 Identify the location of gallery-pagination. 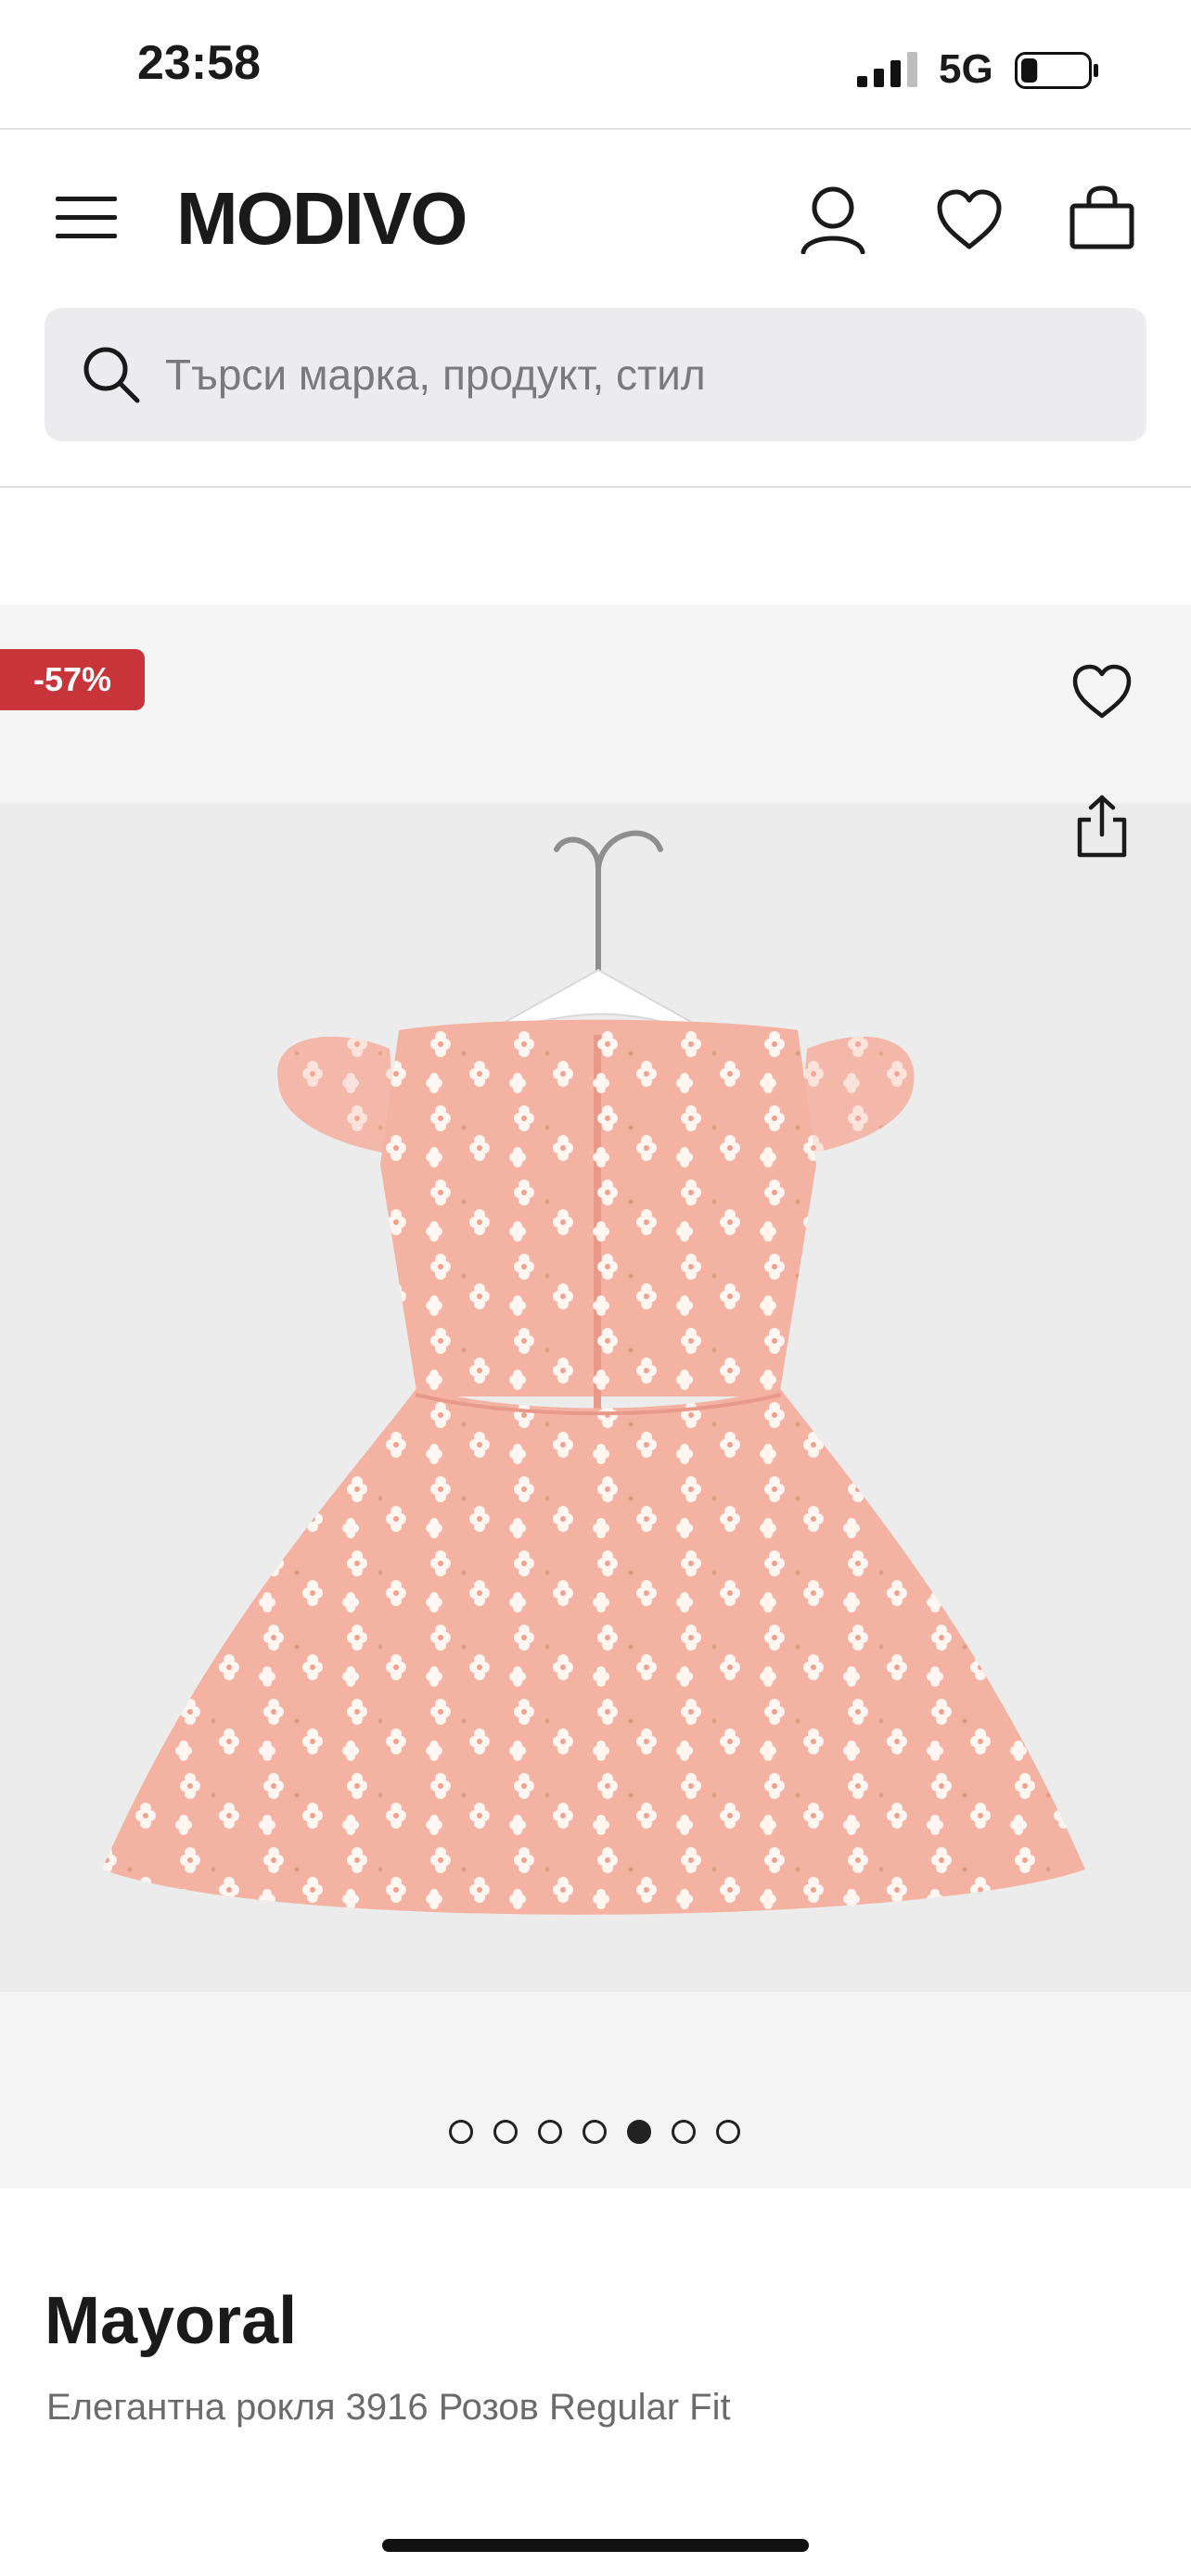
(595, 2134).